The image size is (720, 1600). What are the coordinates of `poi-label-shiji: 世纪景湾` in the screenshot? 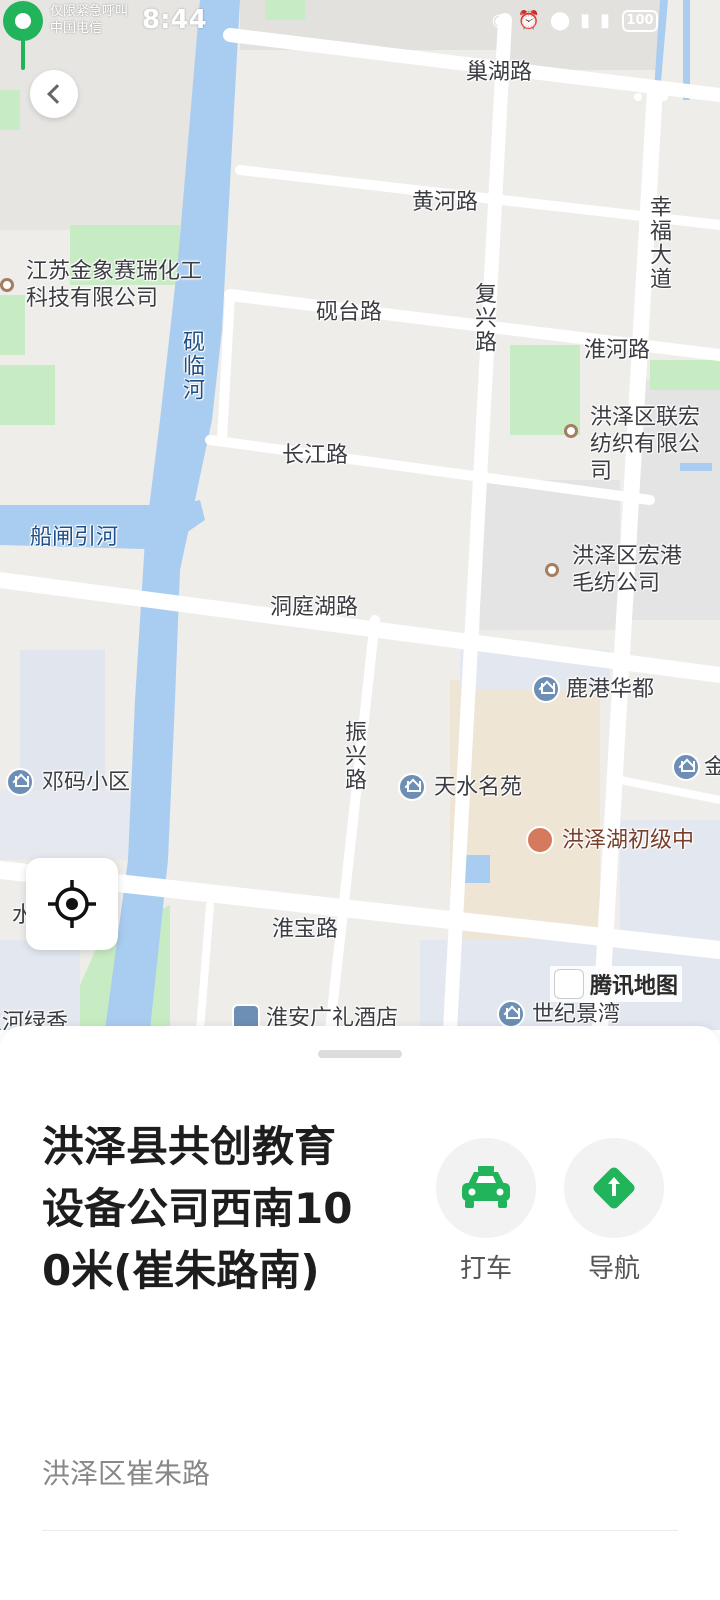 It's located at (576, 1015).